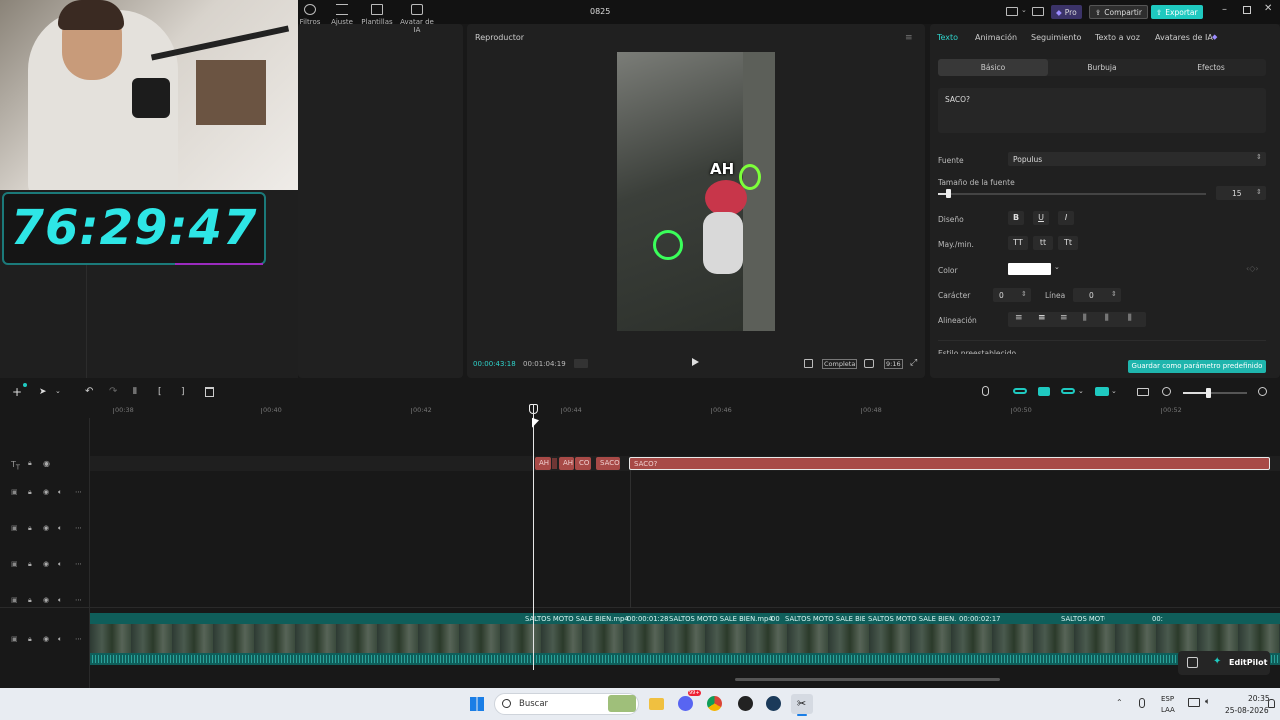 Image resolution: width=1280 pixels, height=720 pixels. I want to click on tab-tracking: Seguimiento, so click(1056, 37).